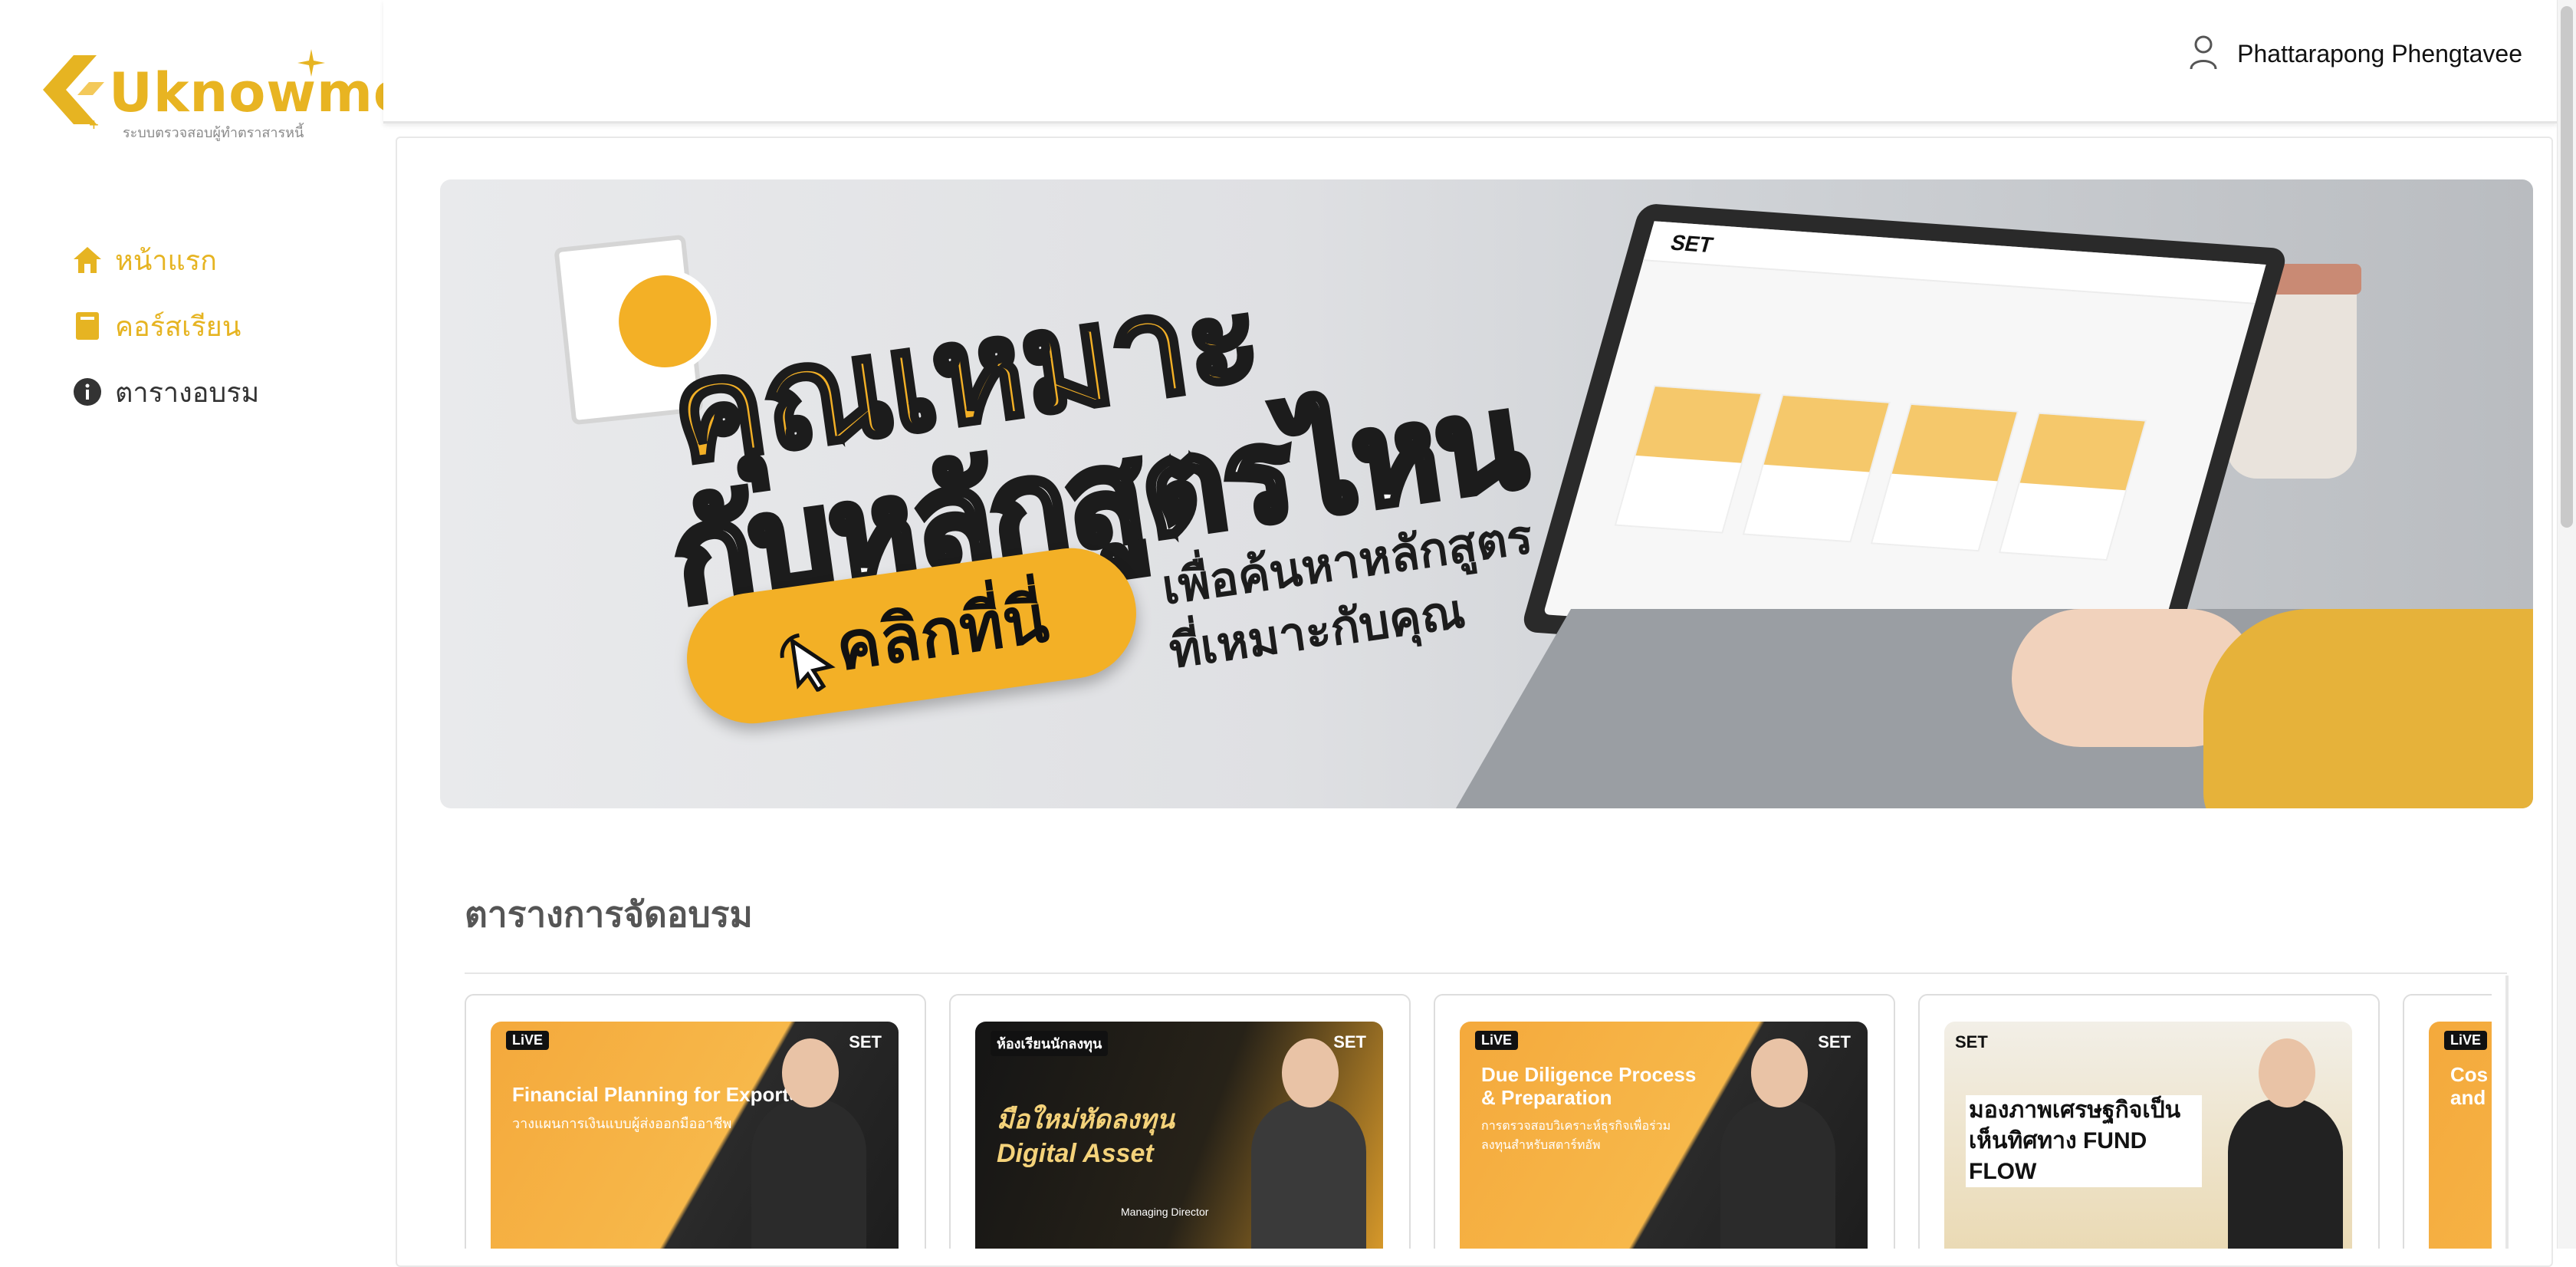  What do you see at coordinates (74, 93) in the screenshot?
I see `logo-mark-icon: +` at bounding box center [74, 93].